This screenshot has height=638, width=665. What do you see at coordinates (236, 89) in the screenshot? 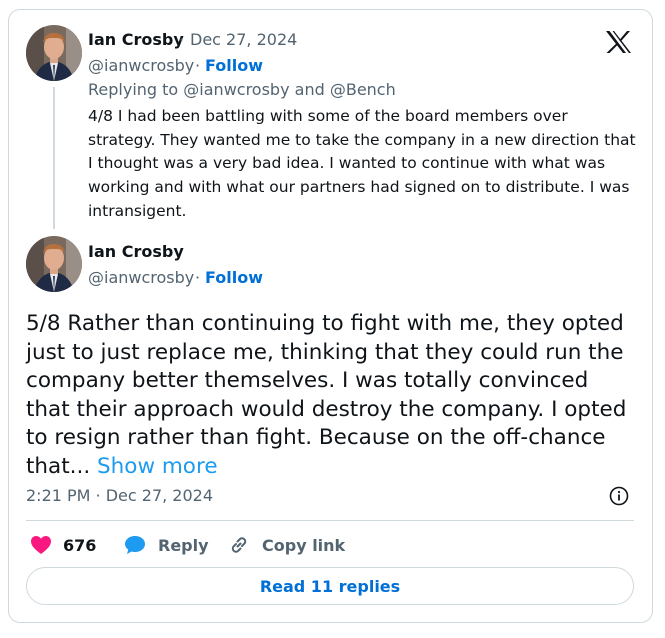
I see `replying-user-link: @ianwcrosby` at bounding box center [236, 89].